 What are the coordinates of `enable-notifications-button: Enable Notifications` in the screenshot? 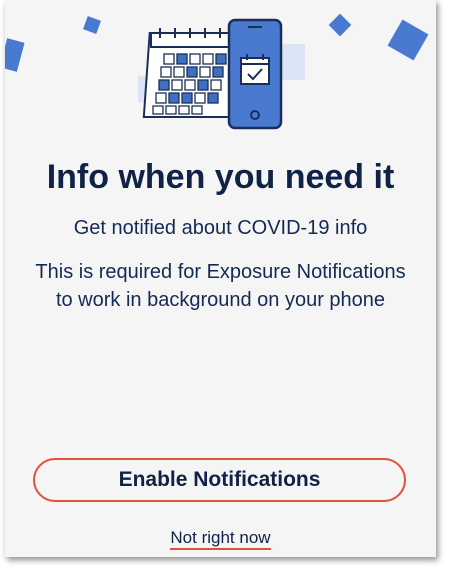 It's located at (219, 480).